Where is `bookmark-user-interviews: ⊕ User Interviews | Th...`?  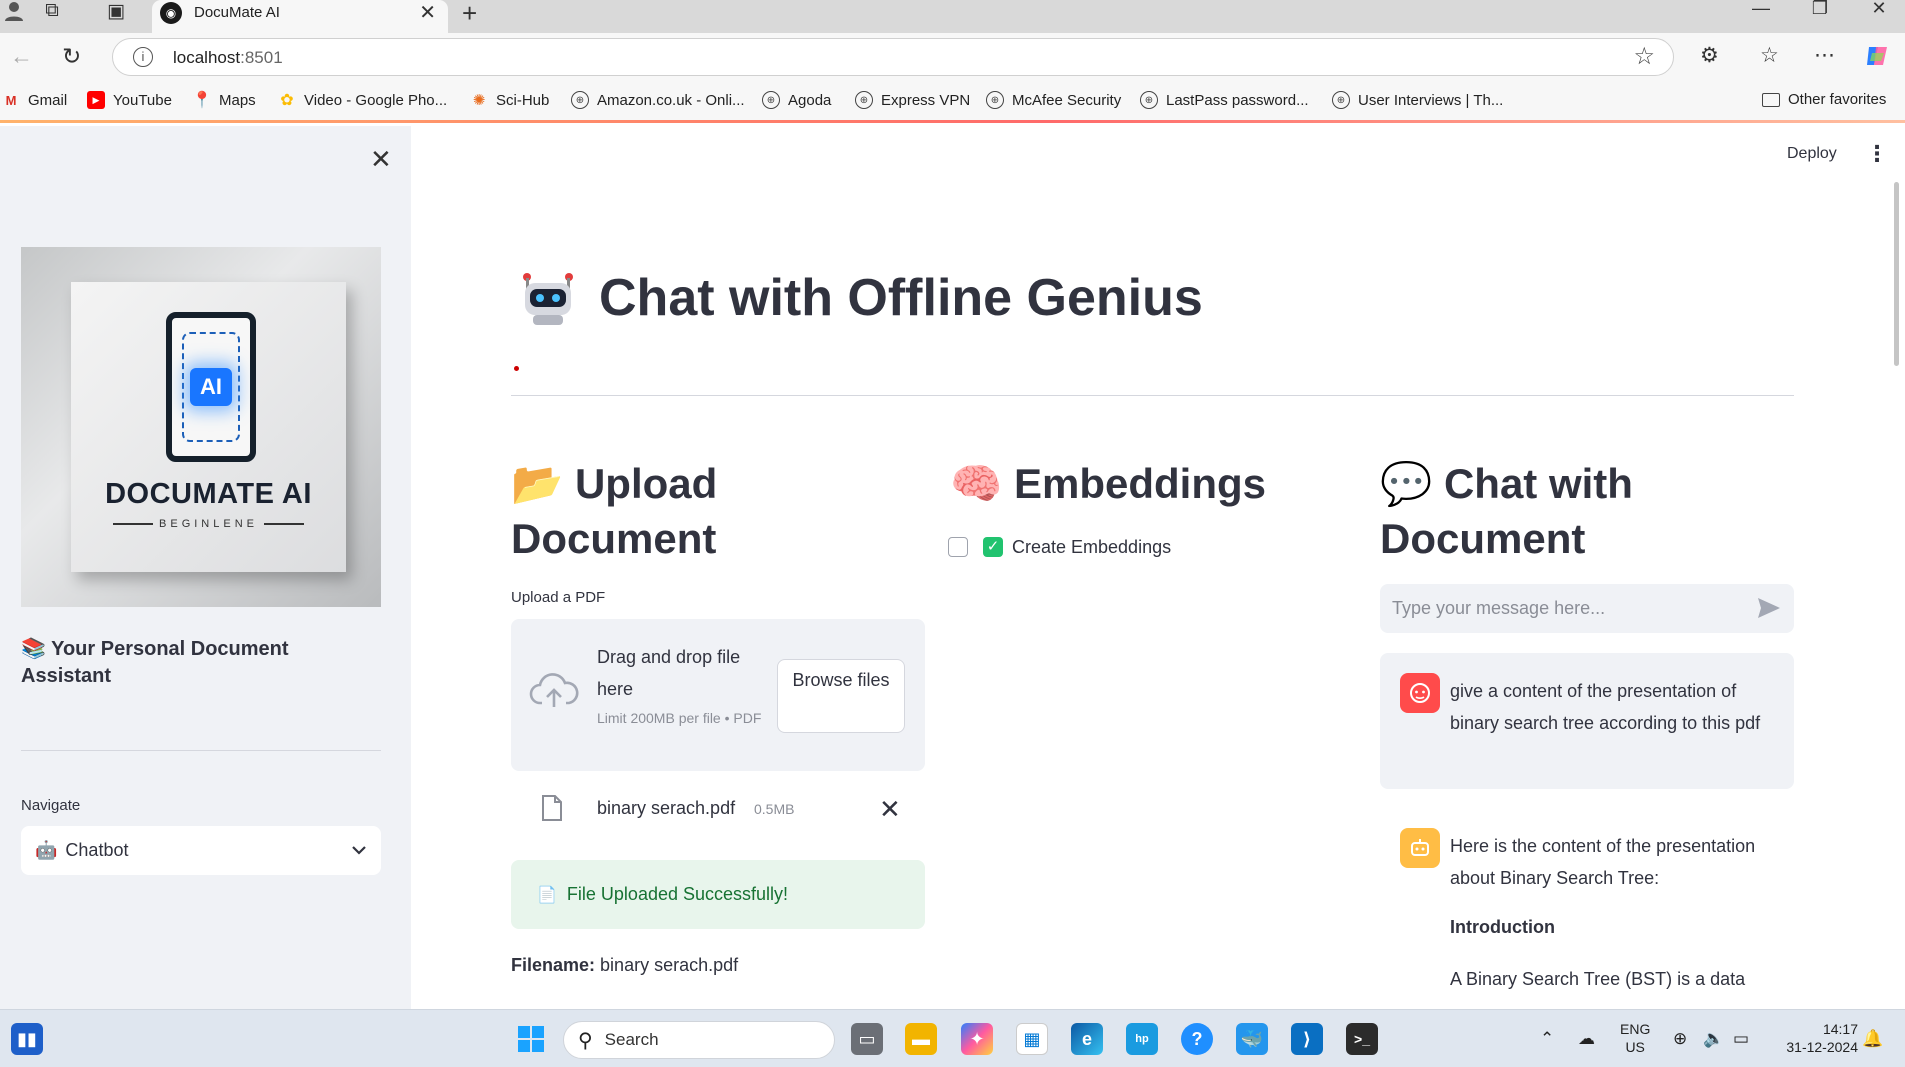 bookmark-user-interviews: ⊕ User Interviews | Th... is located at coordinates (1417, 100).